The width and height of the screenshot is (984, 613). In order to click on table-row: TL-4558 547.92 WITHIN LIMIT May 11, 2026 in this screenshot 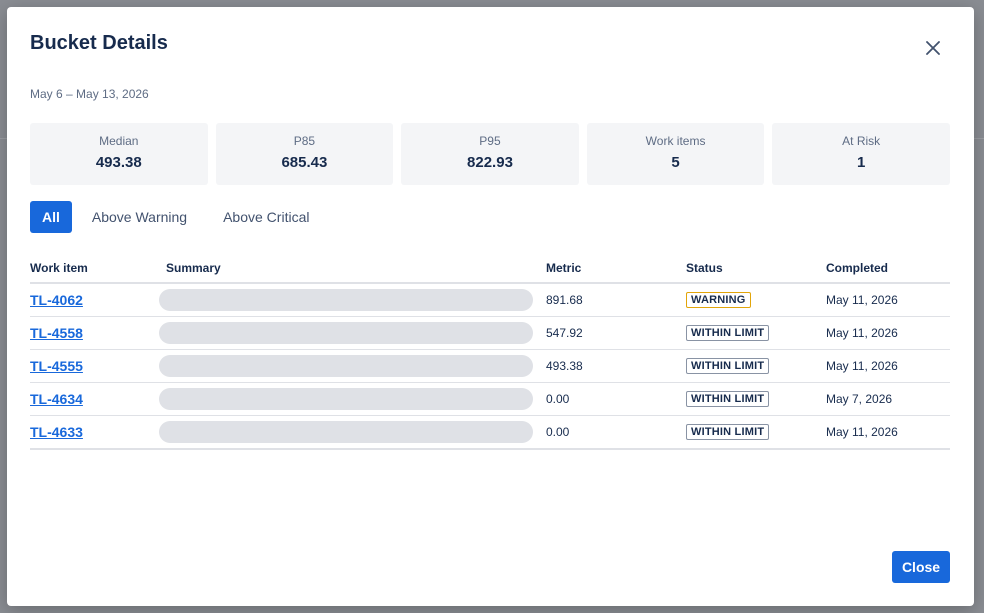, I will do `click(490, 333)`.